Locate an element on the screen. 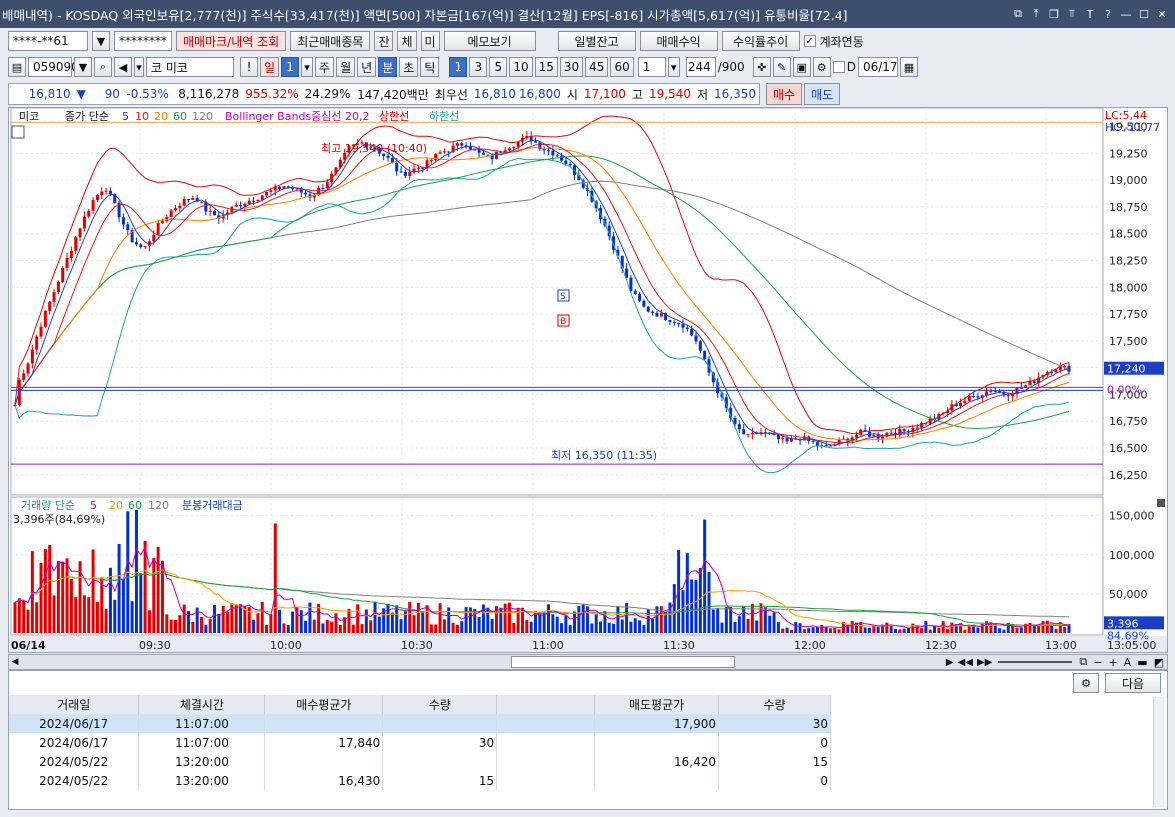 The width and height of the screenshot is (1175, 817). buy-marker-label: B is located at coordinates (563, 322).